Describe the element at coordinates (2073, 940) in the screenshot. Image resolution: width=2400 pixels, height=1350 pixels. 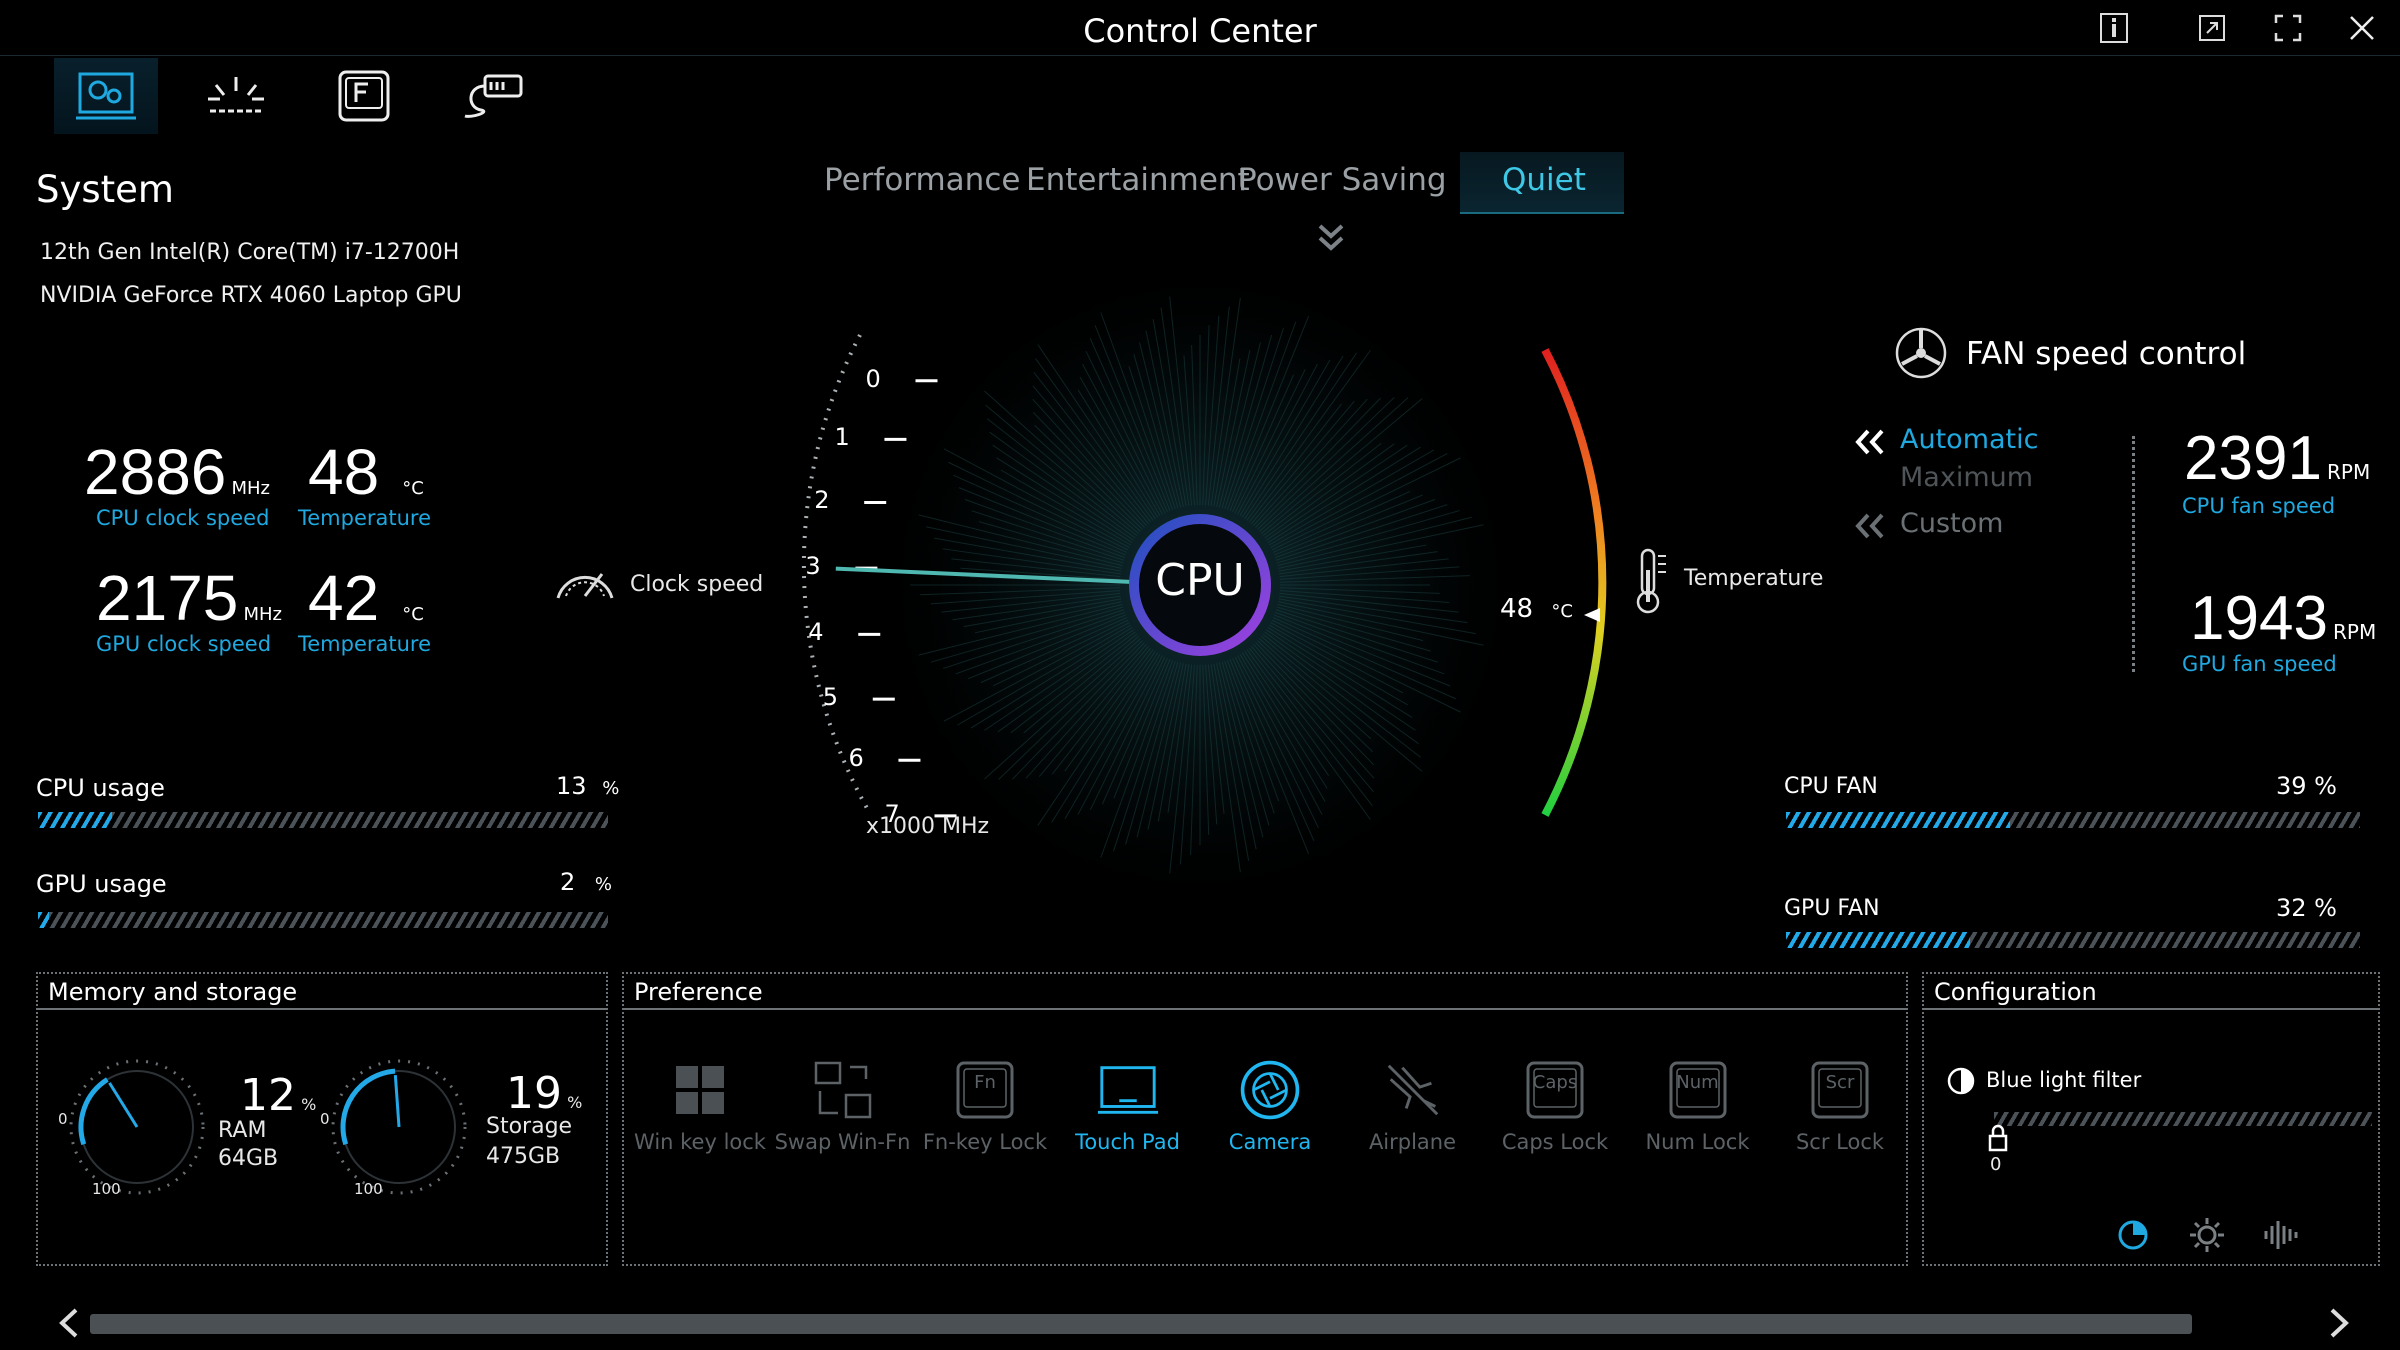
I see `gpu-fan-bar` at that location.